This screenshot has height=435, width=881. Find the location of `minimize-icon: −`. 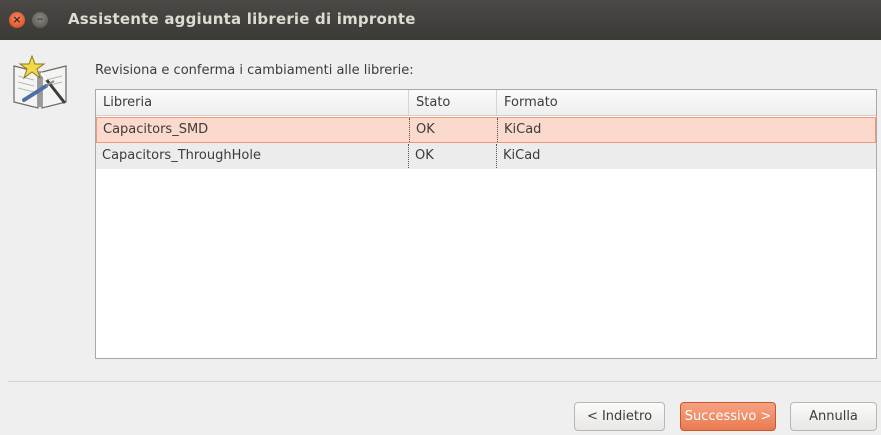

minimize-icon: − is located at coordinates (40, 20).